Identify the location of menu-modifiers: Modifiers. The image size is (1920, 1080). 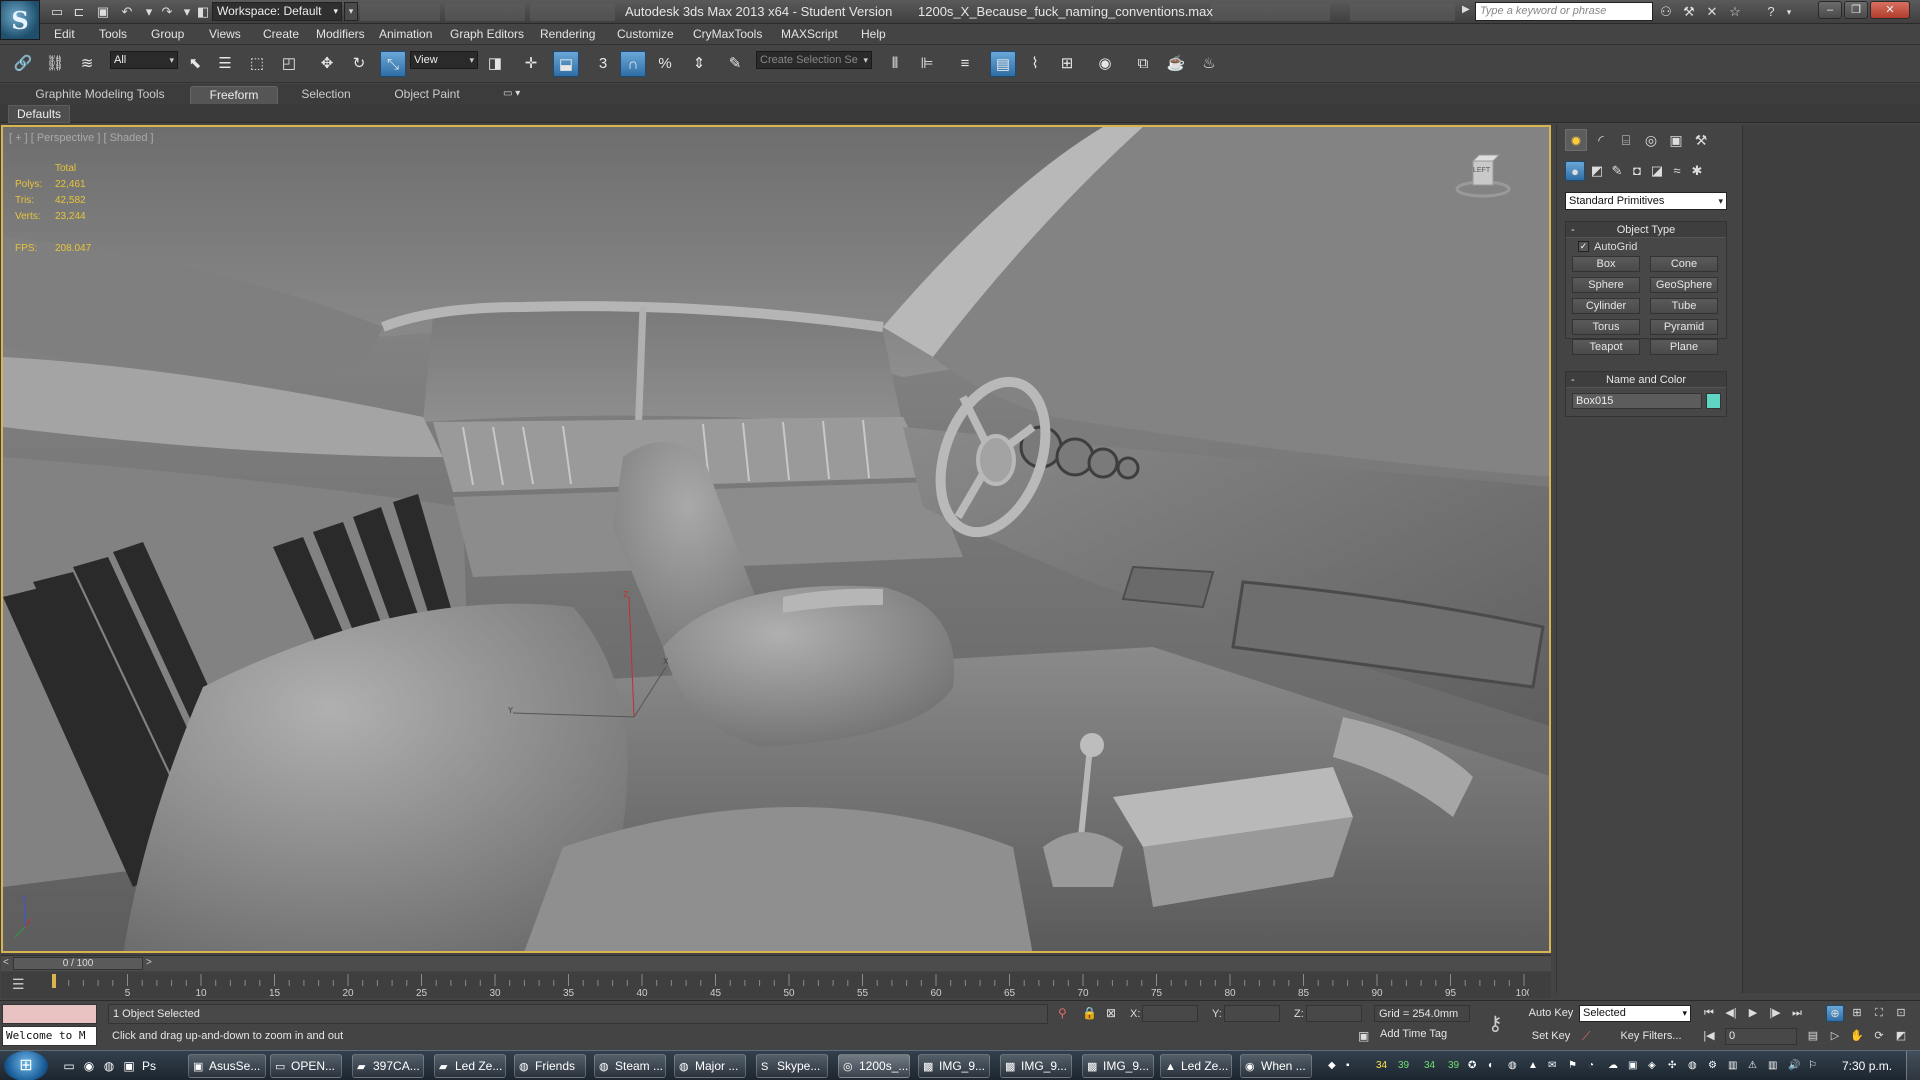
(340, 34).